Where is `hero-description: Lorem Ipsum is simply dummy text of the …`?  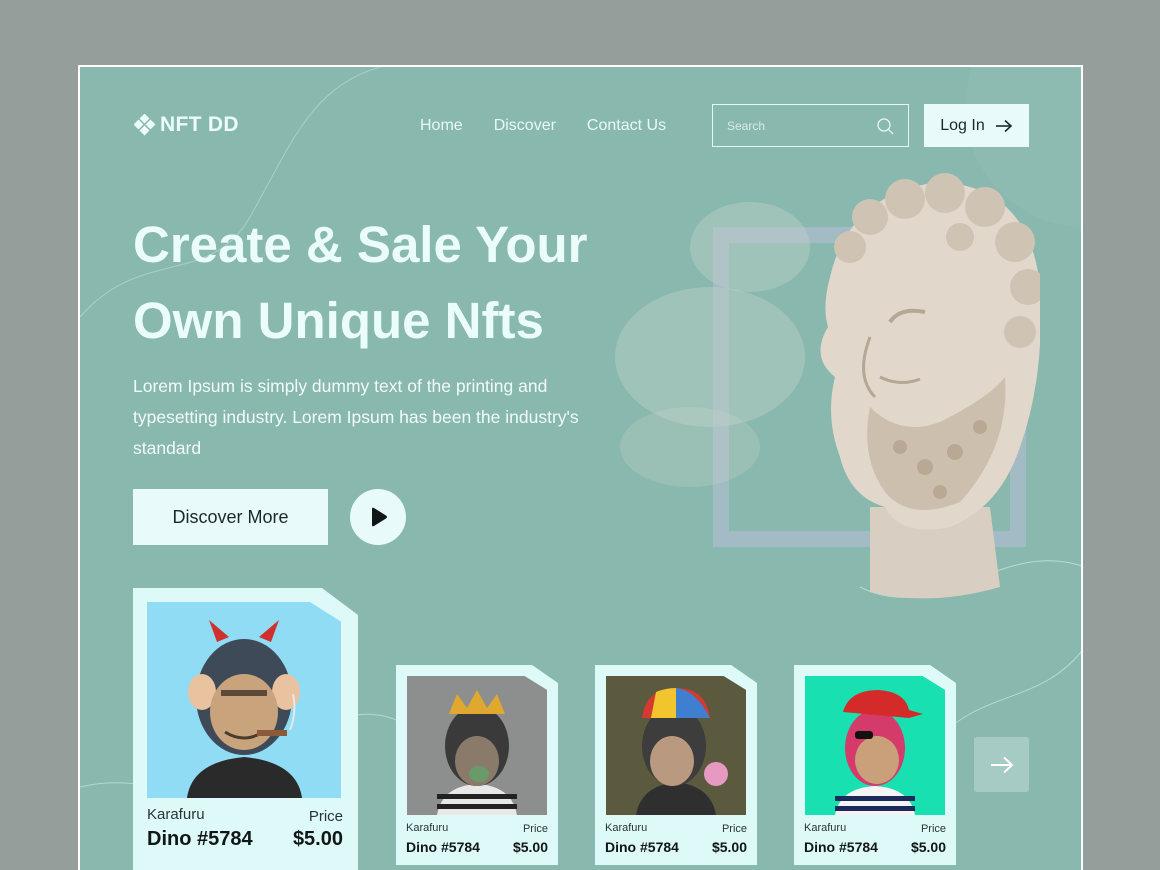
hero-description: Lorem Ipsum is simply dummy text of the … is located at coordinates (356, 417).